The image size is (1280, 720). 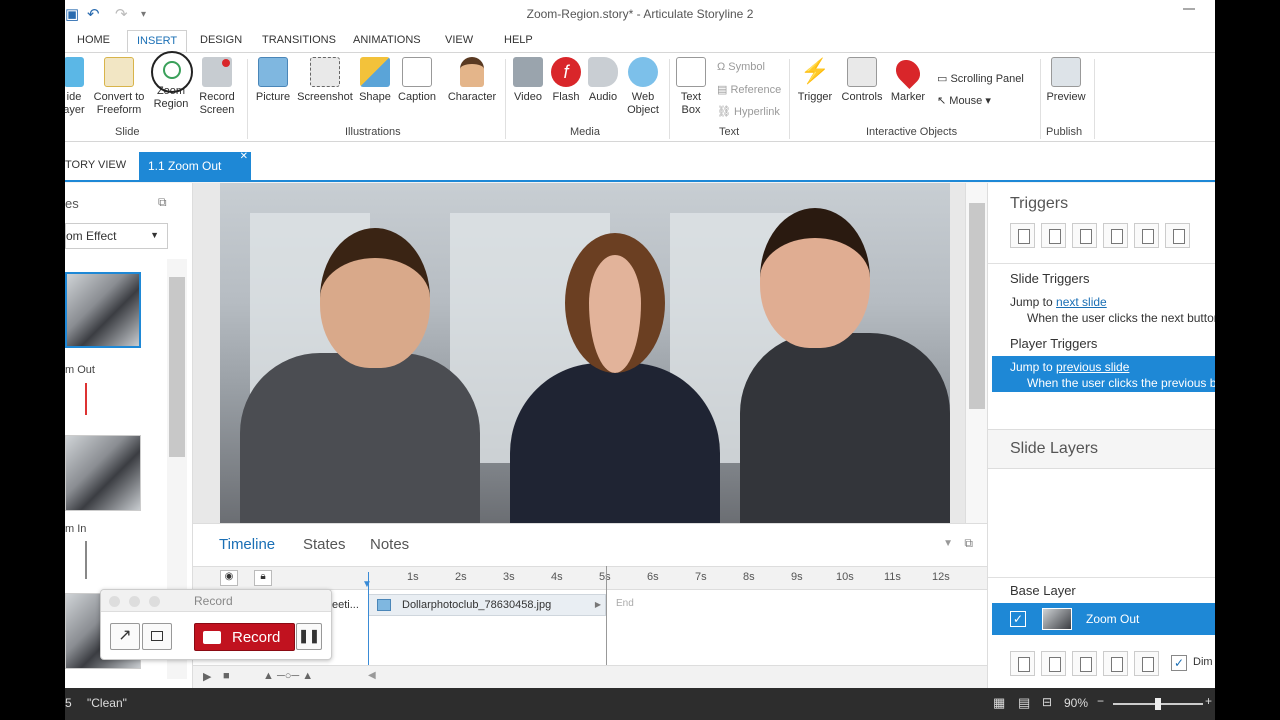 What do you see at coordinates (964, 100) in the screenshot?
I see `mouse-button: ↖ Mouse ▾` at bounding box center [964, 100].